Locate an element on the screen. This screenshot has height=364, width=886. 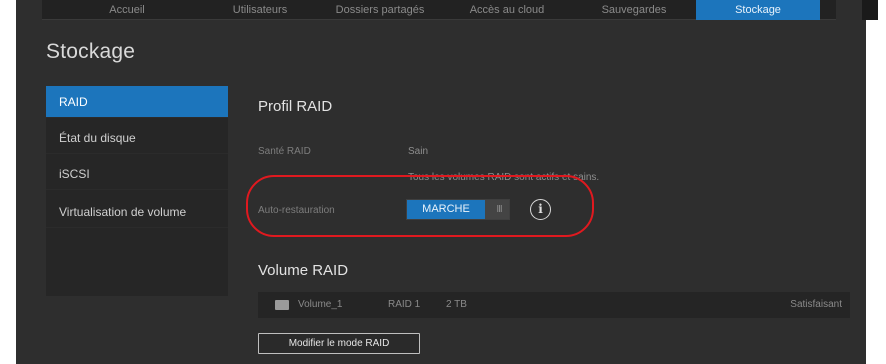
volume-size: 2 TB is located at coordinates (456, 304).